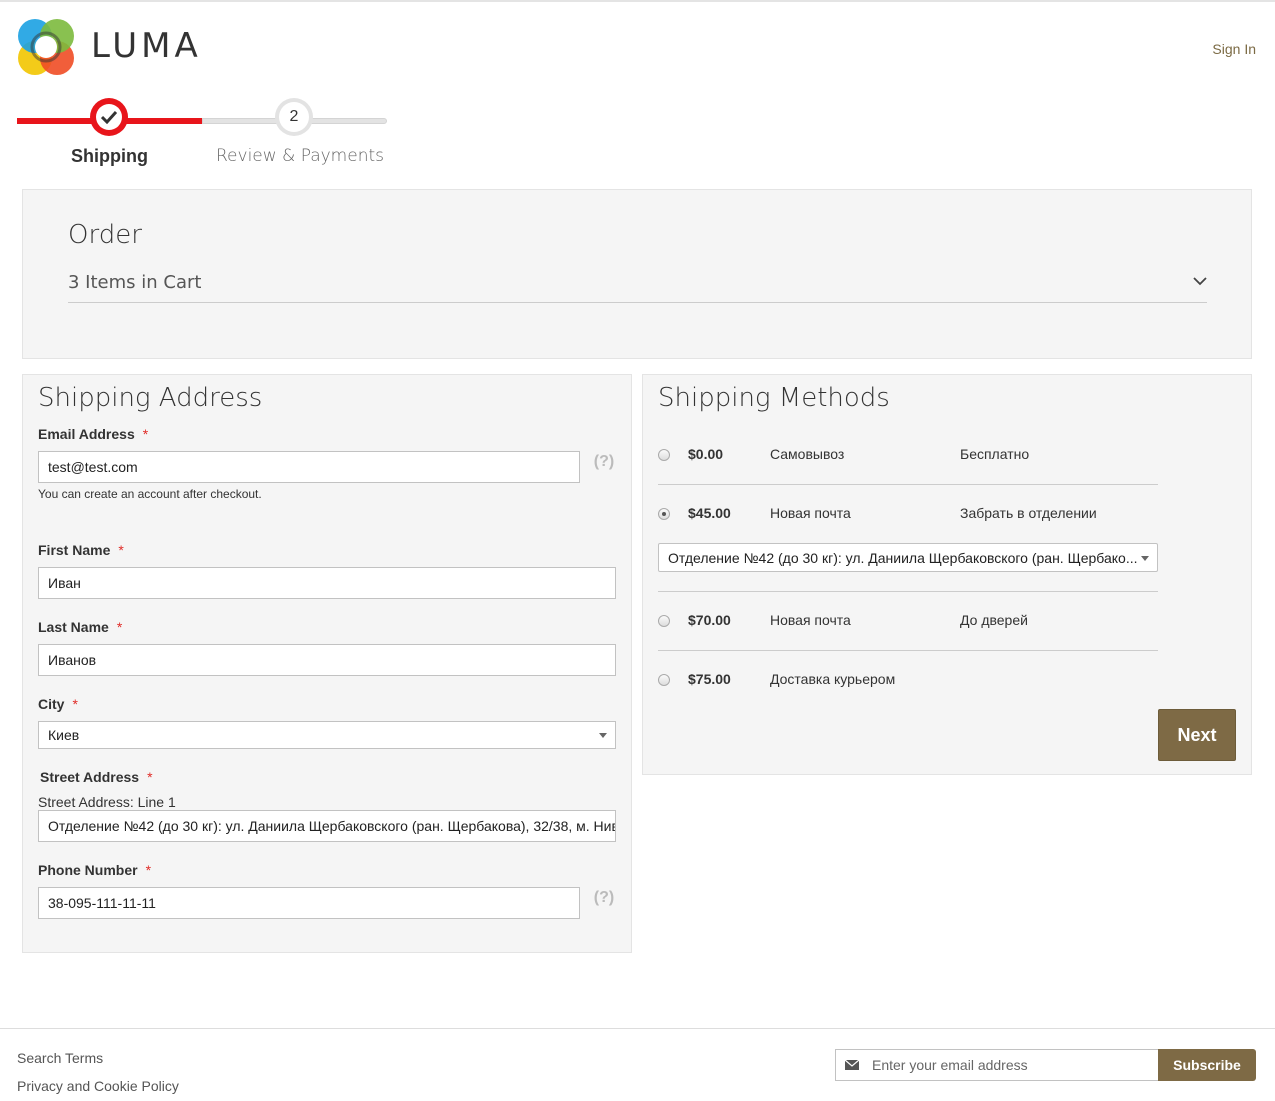 Image resolution: width=1275 pixels, height=1101 pixels. What do you see at coordinates (150, 398) in the screenshot?
I see `shipping-address-title: Shipping Address` at bounding box center [150, 398].